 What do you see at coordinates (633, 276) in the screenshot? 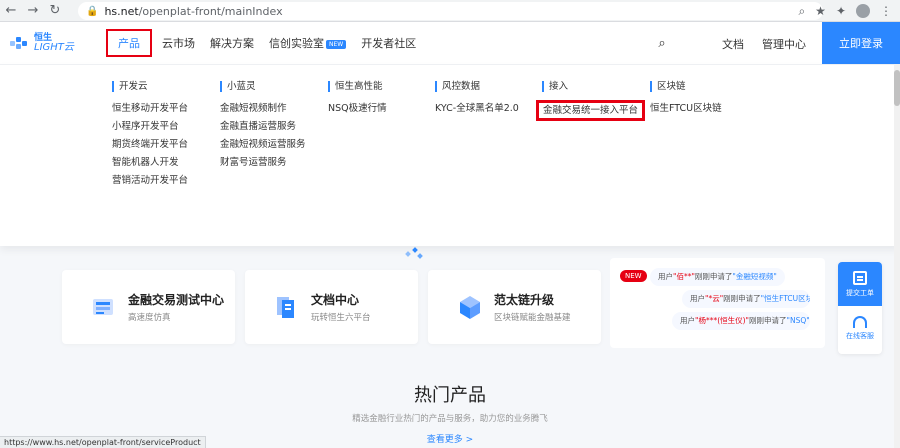
I see `feed-new-badge: NEW` at bounding box center [633, 276].